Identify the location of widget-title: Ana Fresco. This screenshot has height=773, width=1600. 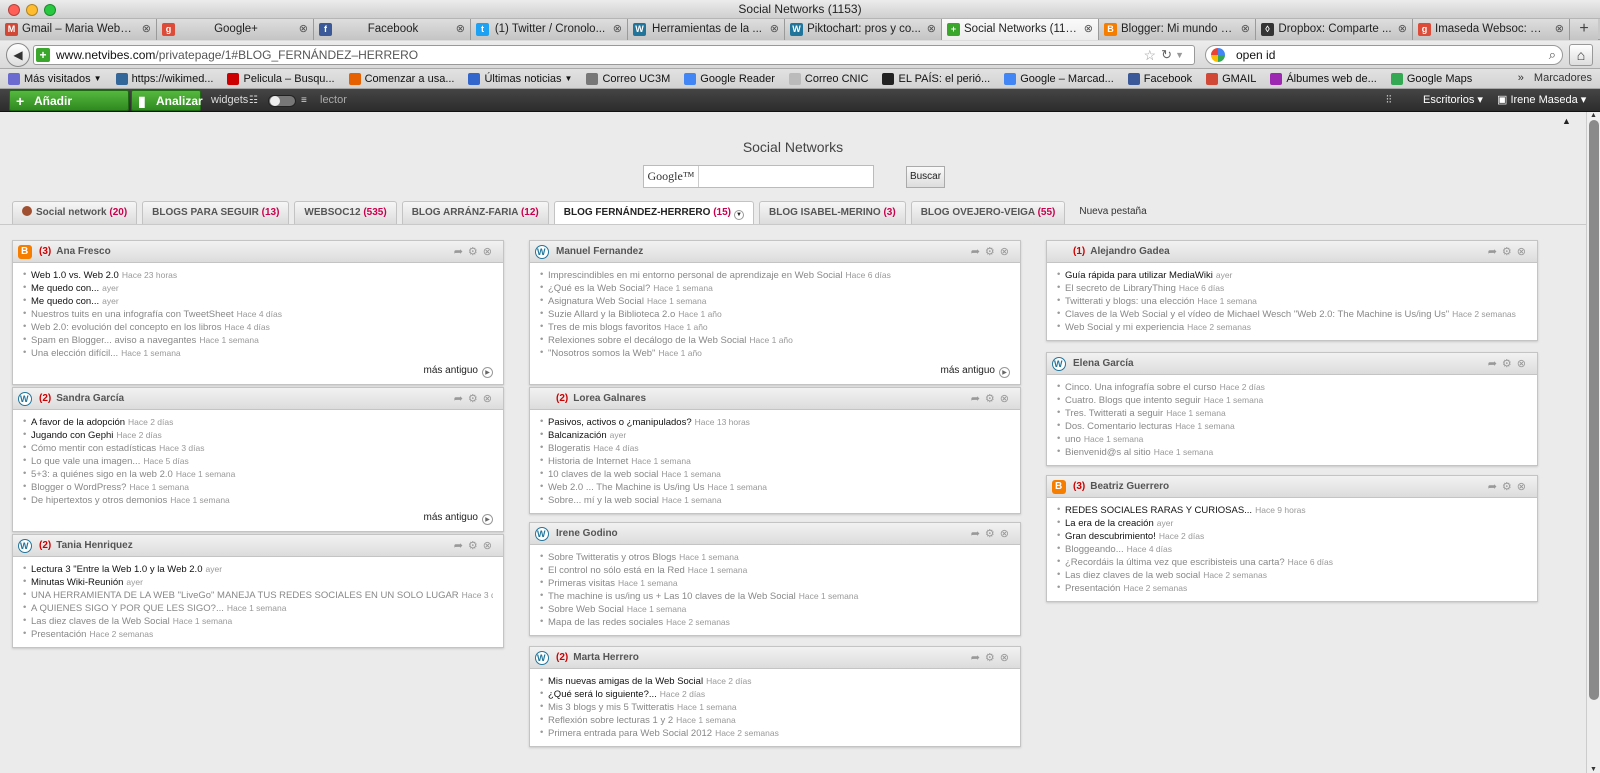
(83, 251).